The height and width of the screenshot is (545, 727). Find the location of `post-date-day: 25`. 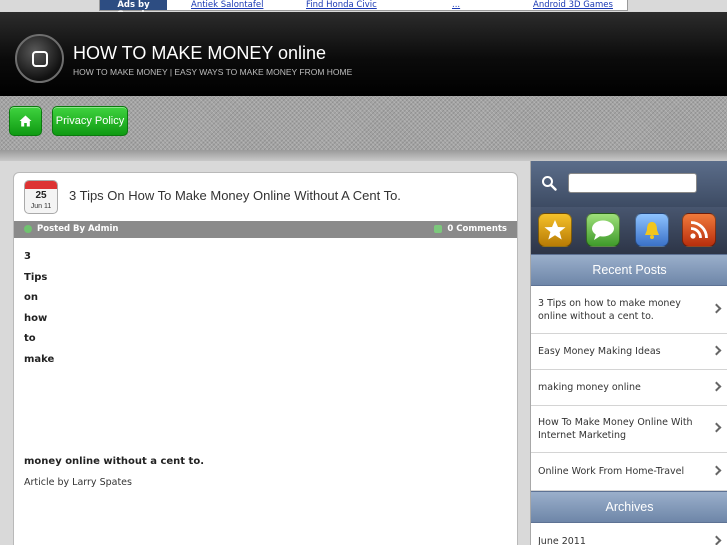

post-date-day: 25 is located at coordinates (41, 195).